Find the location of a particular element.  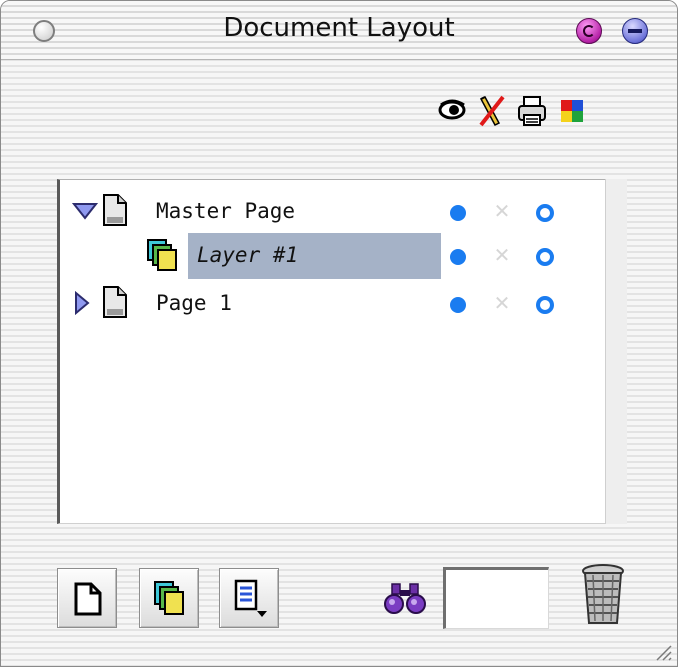

new-layer-icon is located at coordinates (169, 598).